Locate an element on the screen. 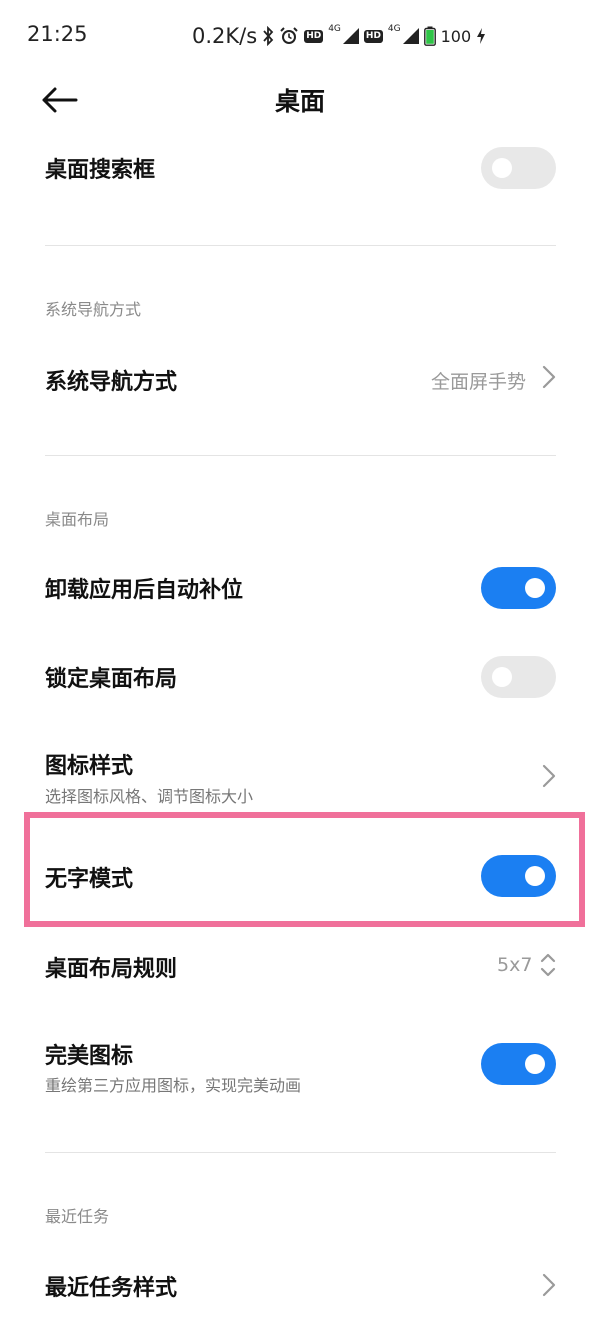 The height and width of the screenshot is (1333, 600). search-box-title: 桌面搜索框 is located at coordinates (100, 170).